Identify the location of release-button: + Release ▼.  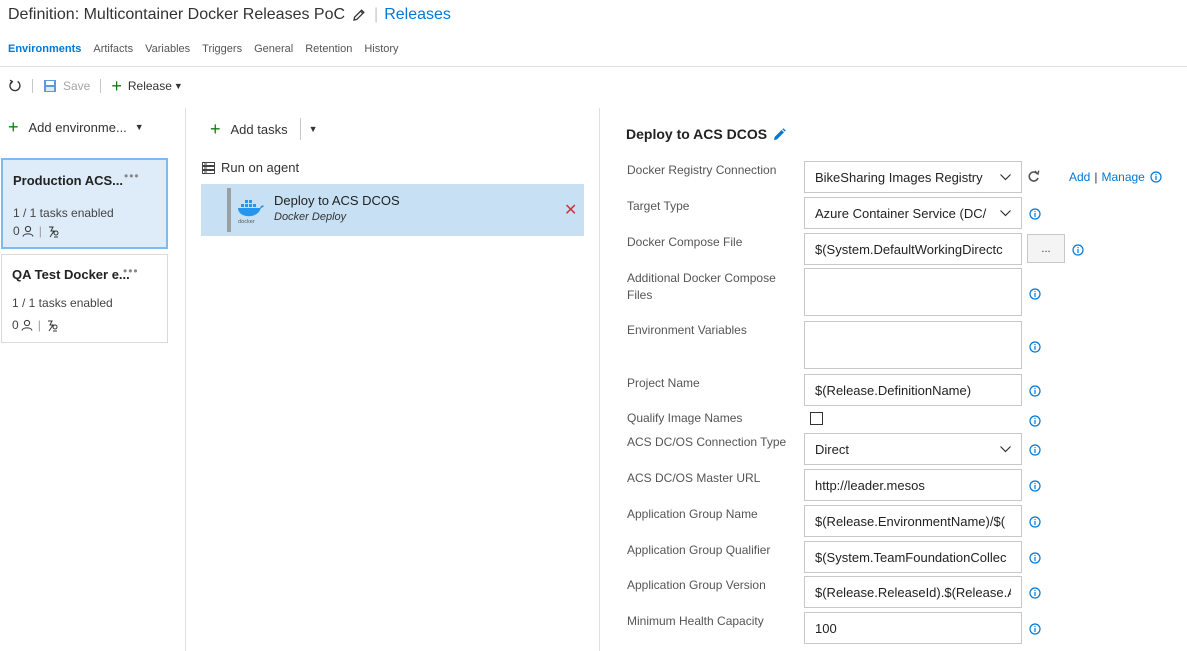
(146, 86).